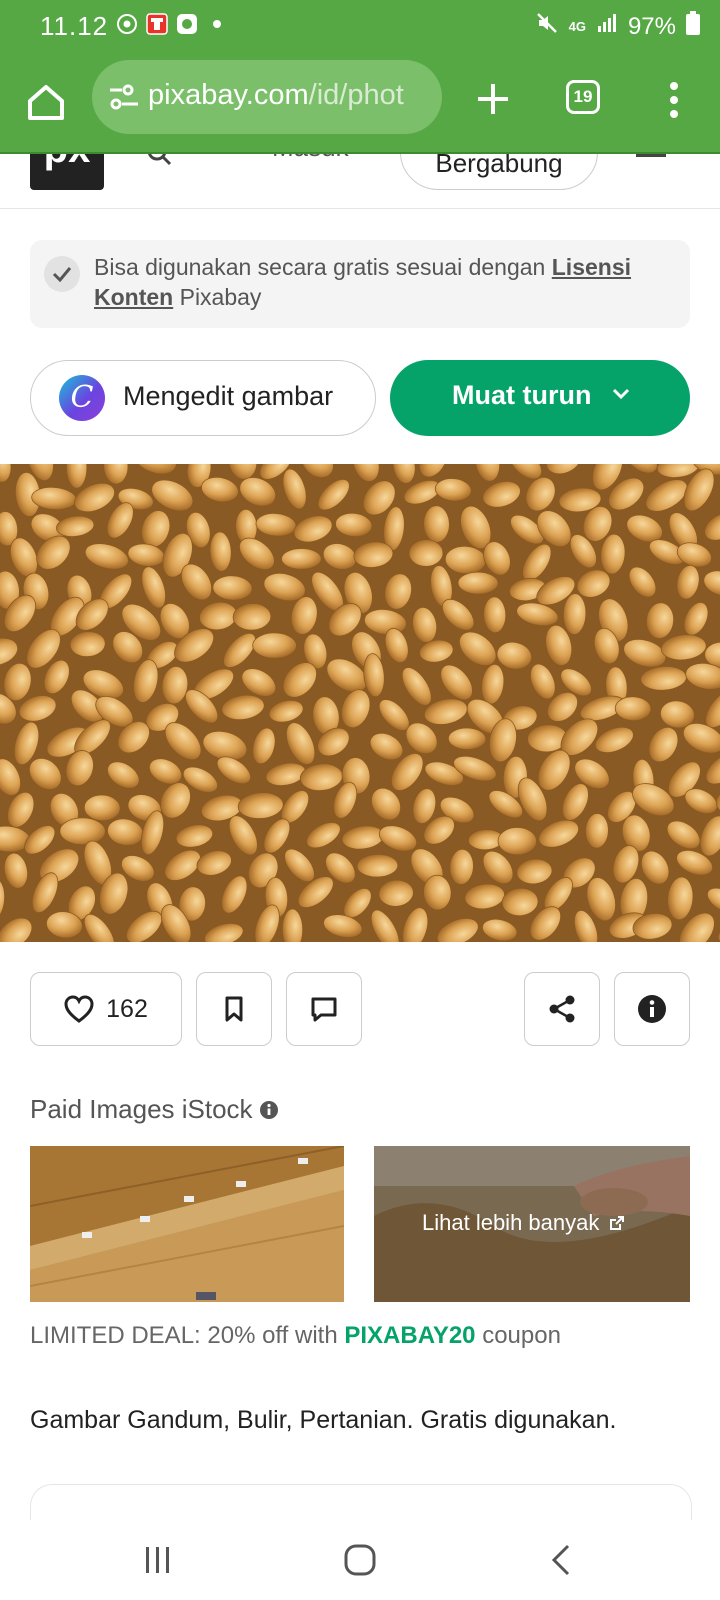 The width and height of the screenshot is (720, 1600). Describe the element at coordinates (511, 1222) in the screenshot. I see `see-more-label: Lihat lebih banyak` at that location.